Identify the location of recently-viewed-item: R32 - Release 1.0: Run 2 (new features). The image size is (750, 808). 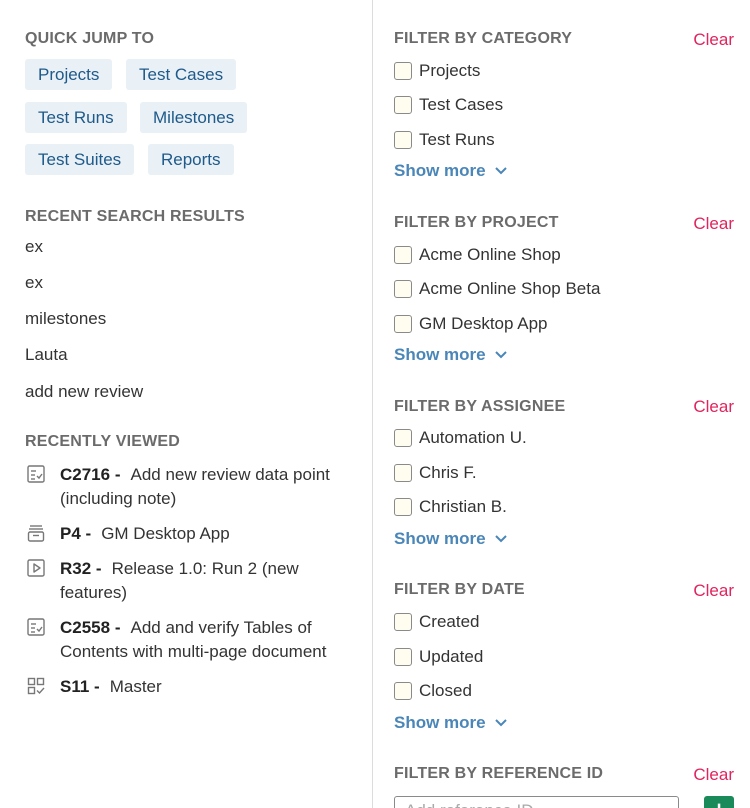
(190, 581).